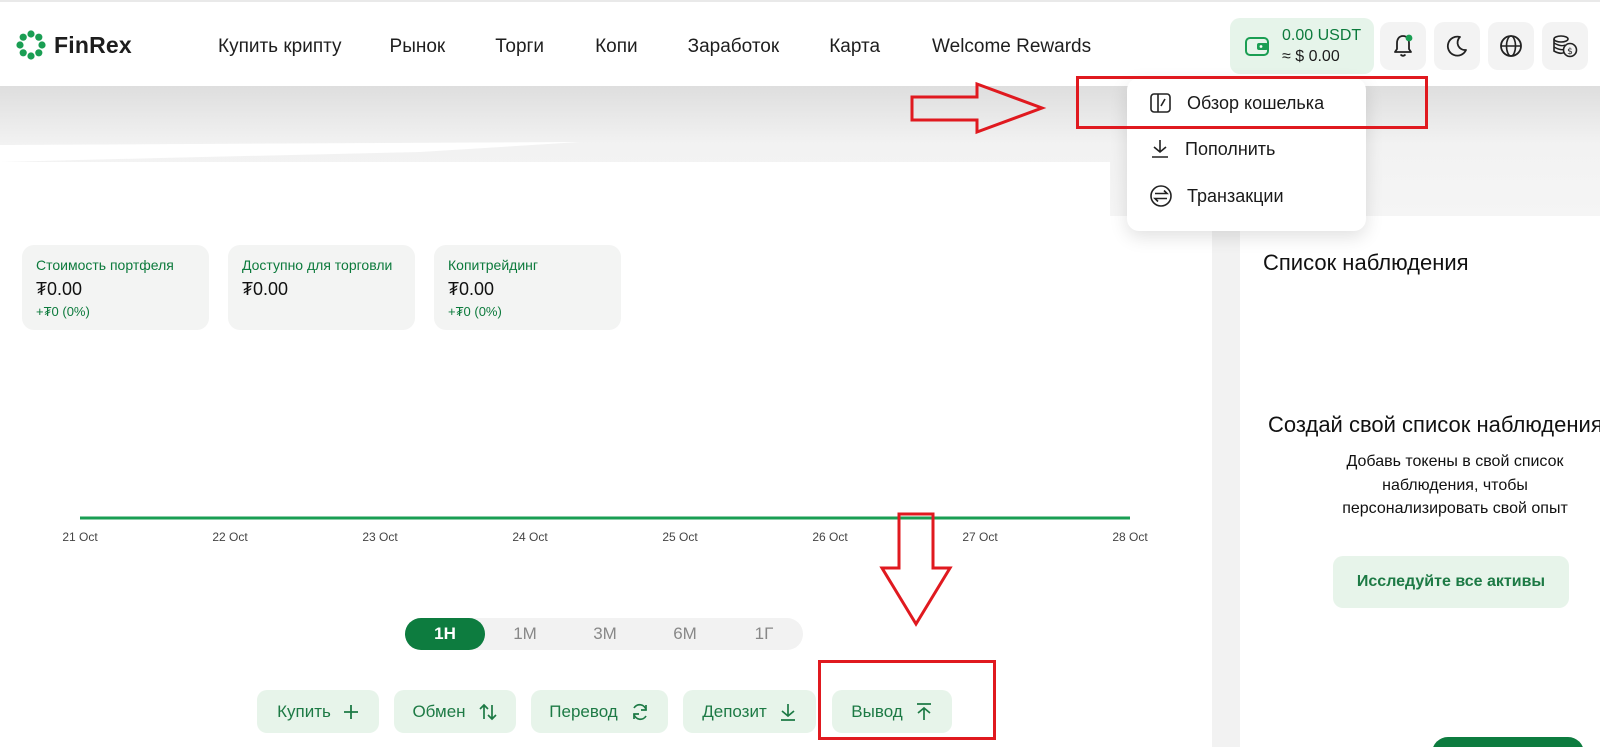  What do you see at coordinates (530, 537) in the screenshot?
I see `x-tick-label: 24 Oct` at bounding box center [530, 537].